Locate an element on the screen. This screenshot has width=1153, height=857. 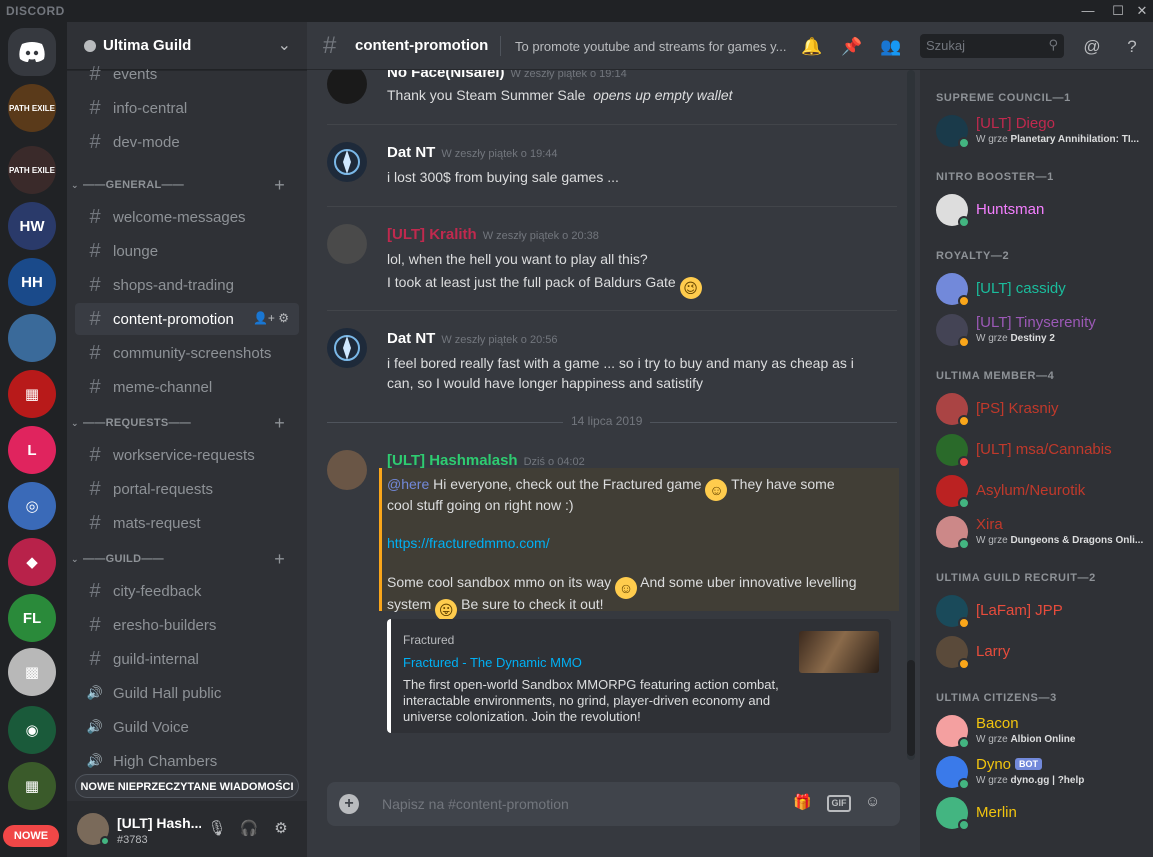
channel-welcome-messages: # welcome-messages is located at coordinates (187, 217).